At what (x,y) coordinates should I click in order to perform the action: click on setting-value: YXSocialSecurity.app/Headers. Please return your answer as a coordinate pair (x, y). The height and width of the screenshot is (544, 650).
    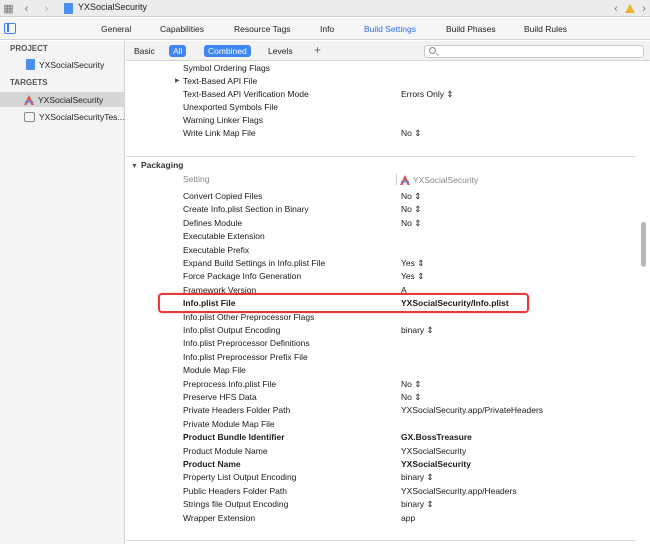
    Looking at the image, I should click on (459, 491).